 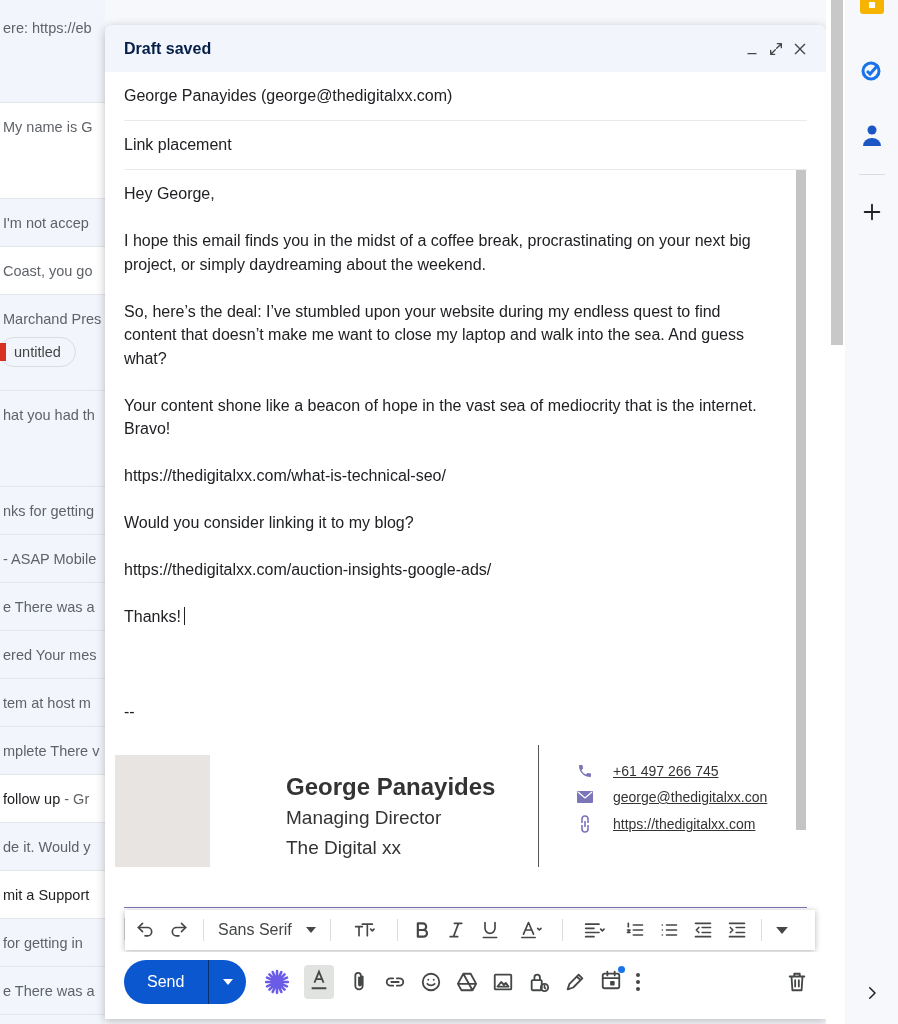 I want to click on signature-role: Managing Director, so click(x=364, y=818).